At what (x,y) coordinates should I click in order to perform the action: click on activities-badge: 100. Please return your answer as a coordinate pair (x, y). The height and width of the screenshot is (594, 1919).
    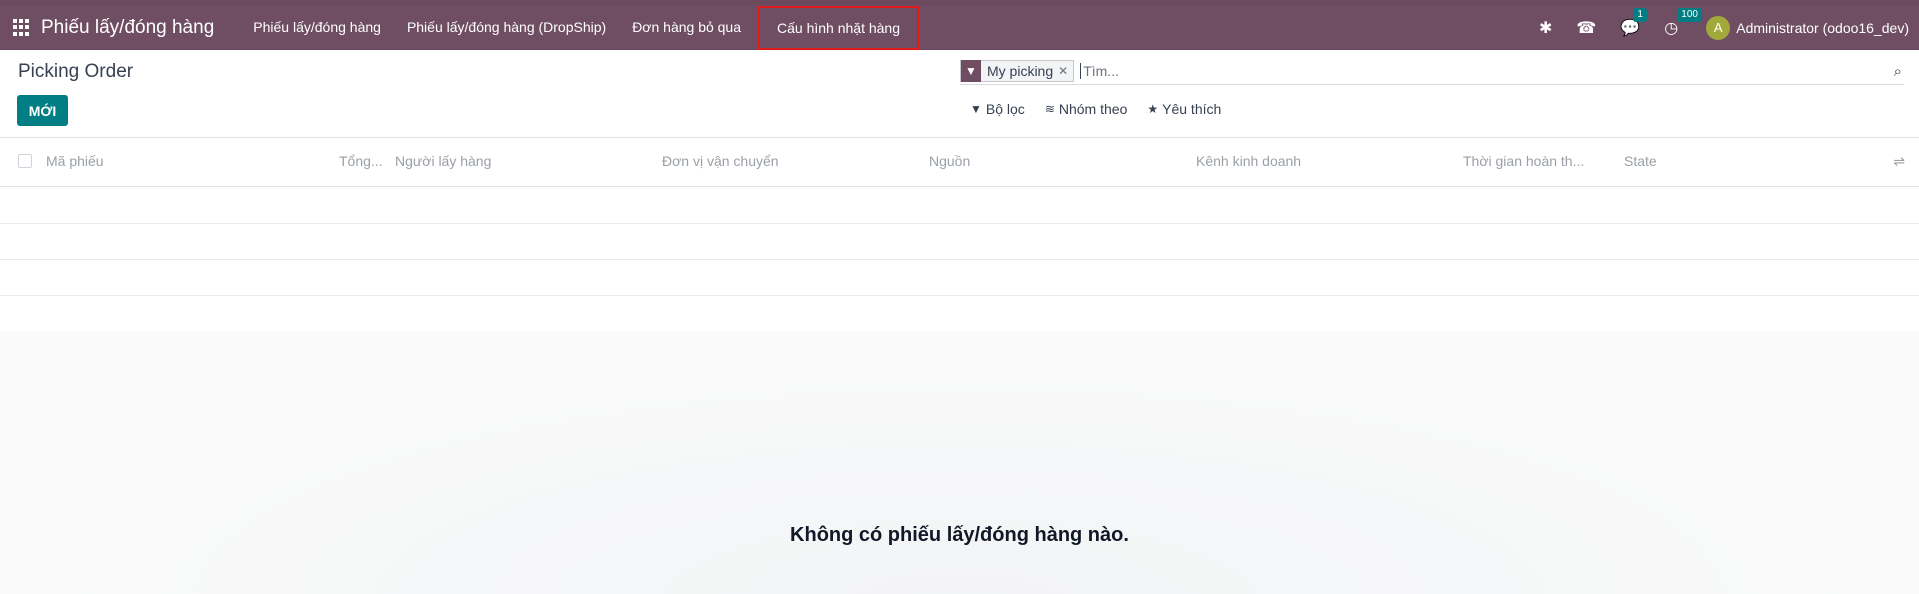
    Looking at the image, I should click on (1689, 14).